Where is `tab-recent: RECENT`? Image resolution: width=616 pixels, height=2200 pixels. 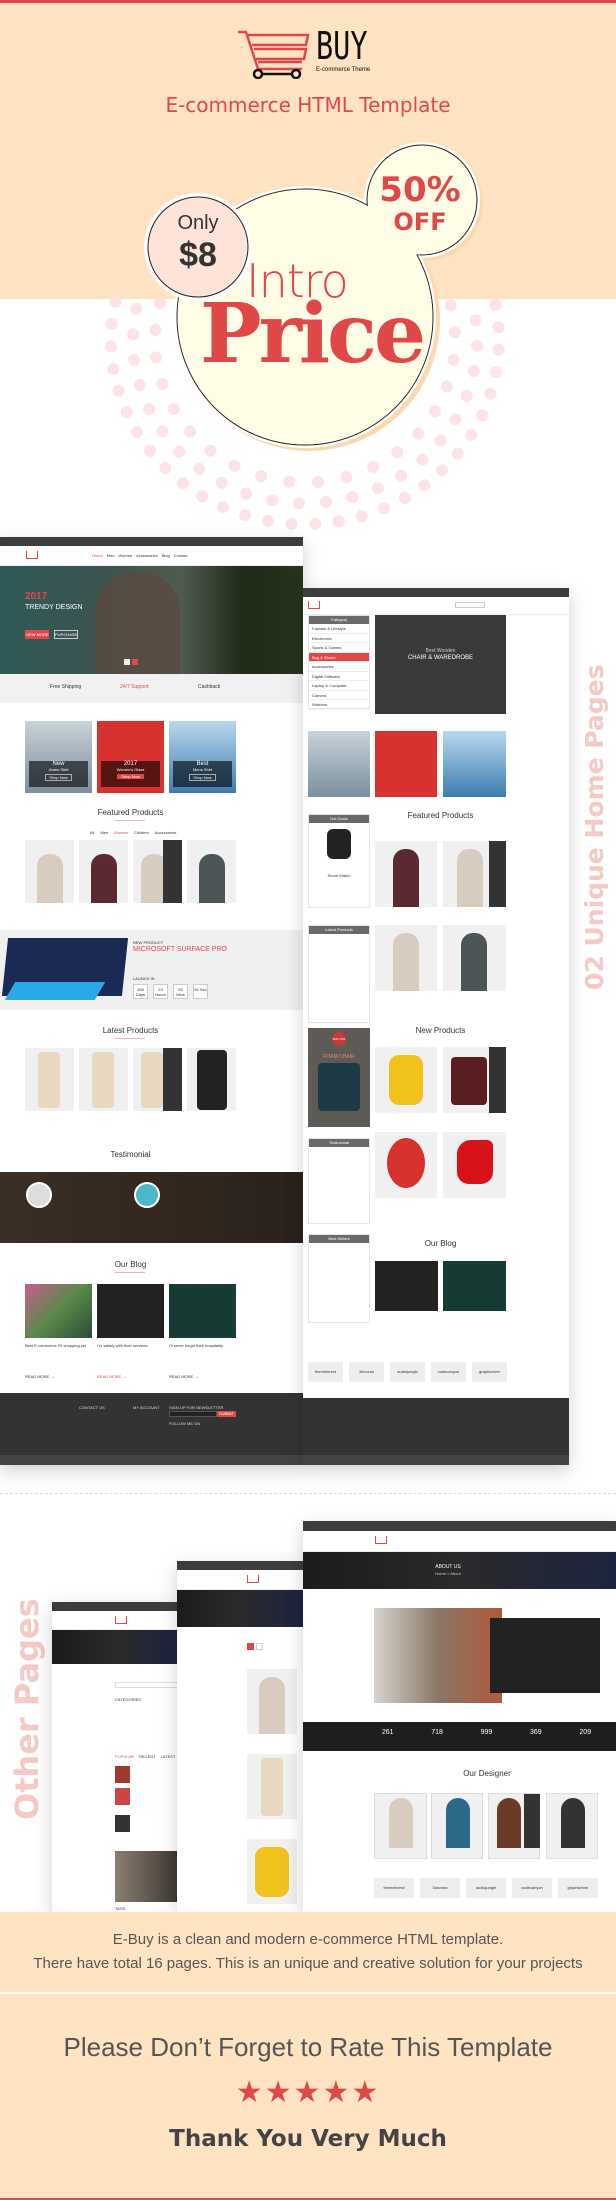 tab-recent: RECENT is located at coordinates (147, 1756).